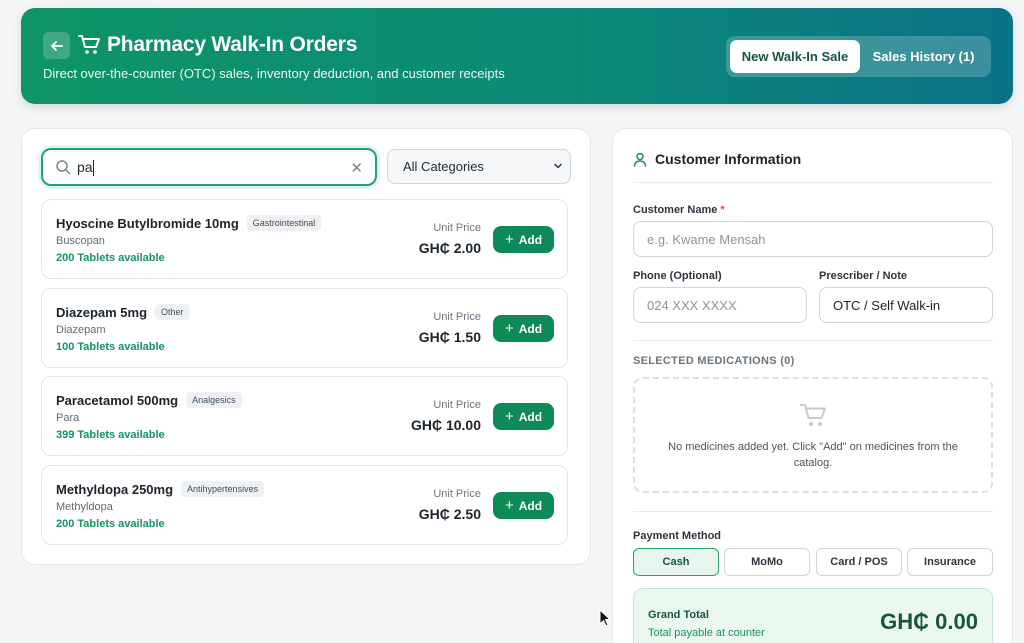  I want to click on view-tabs: New Walk-In Sale Sales History (1), so click(858, 56).